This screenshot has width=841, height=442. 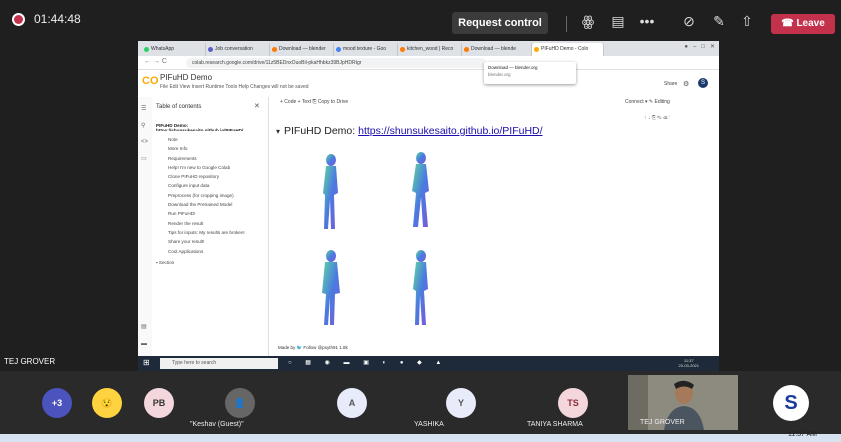 What do you see at coordinates (803, 24) in the screenshot?
I see `leave-button: ☎ Leave` at bounding box center [803, 24].